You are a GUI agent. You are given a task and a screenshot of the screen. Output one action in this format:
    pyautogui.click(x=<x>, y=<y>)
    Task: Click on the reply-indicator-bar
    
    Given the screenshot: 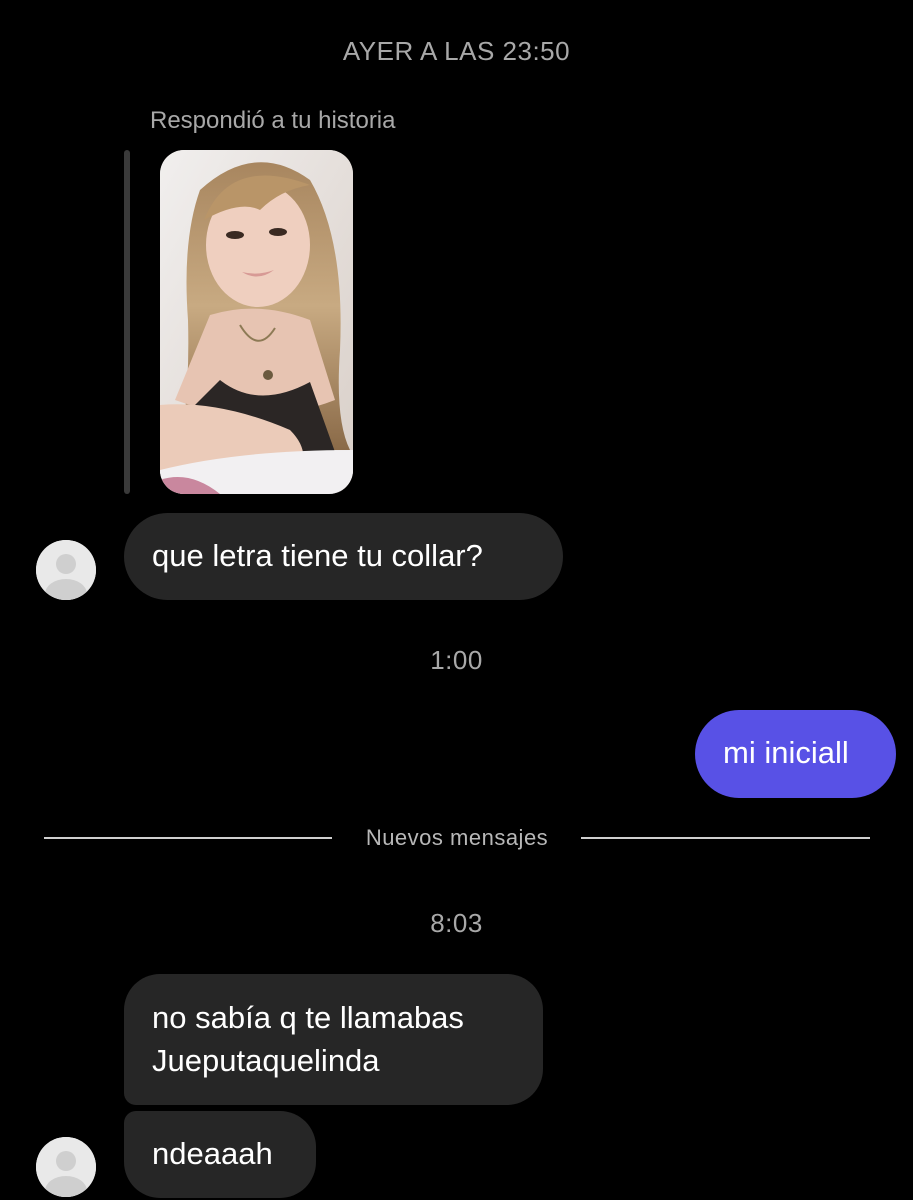 What is the action you would take?
    pyautogui.click(x=127, y=322)
    